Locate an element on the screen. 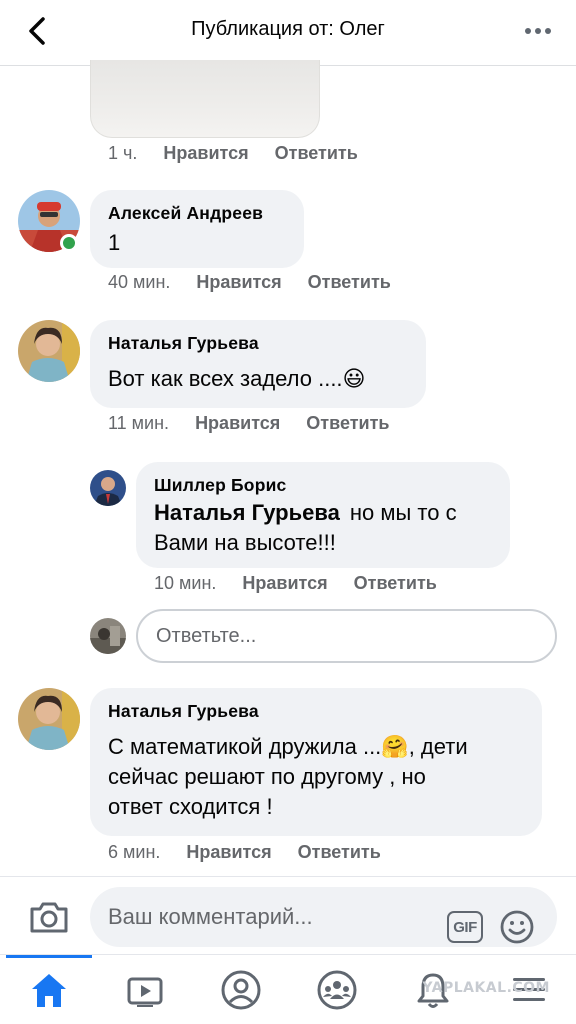 The width and height of the screenshot is (576, 1024). comment-time: 1 ч. is located at coordinates (123, 153).